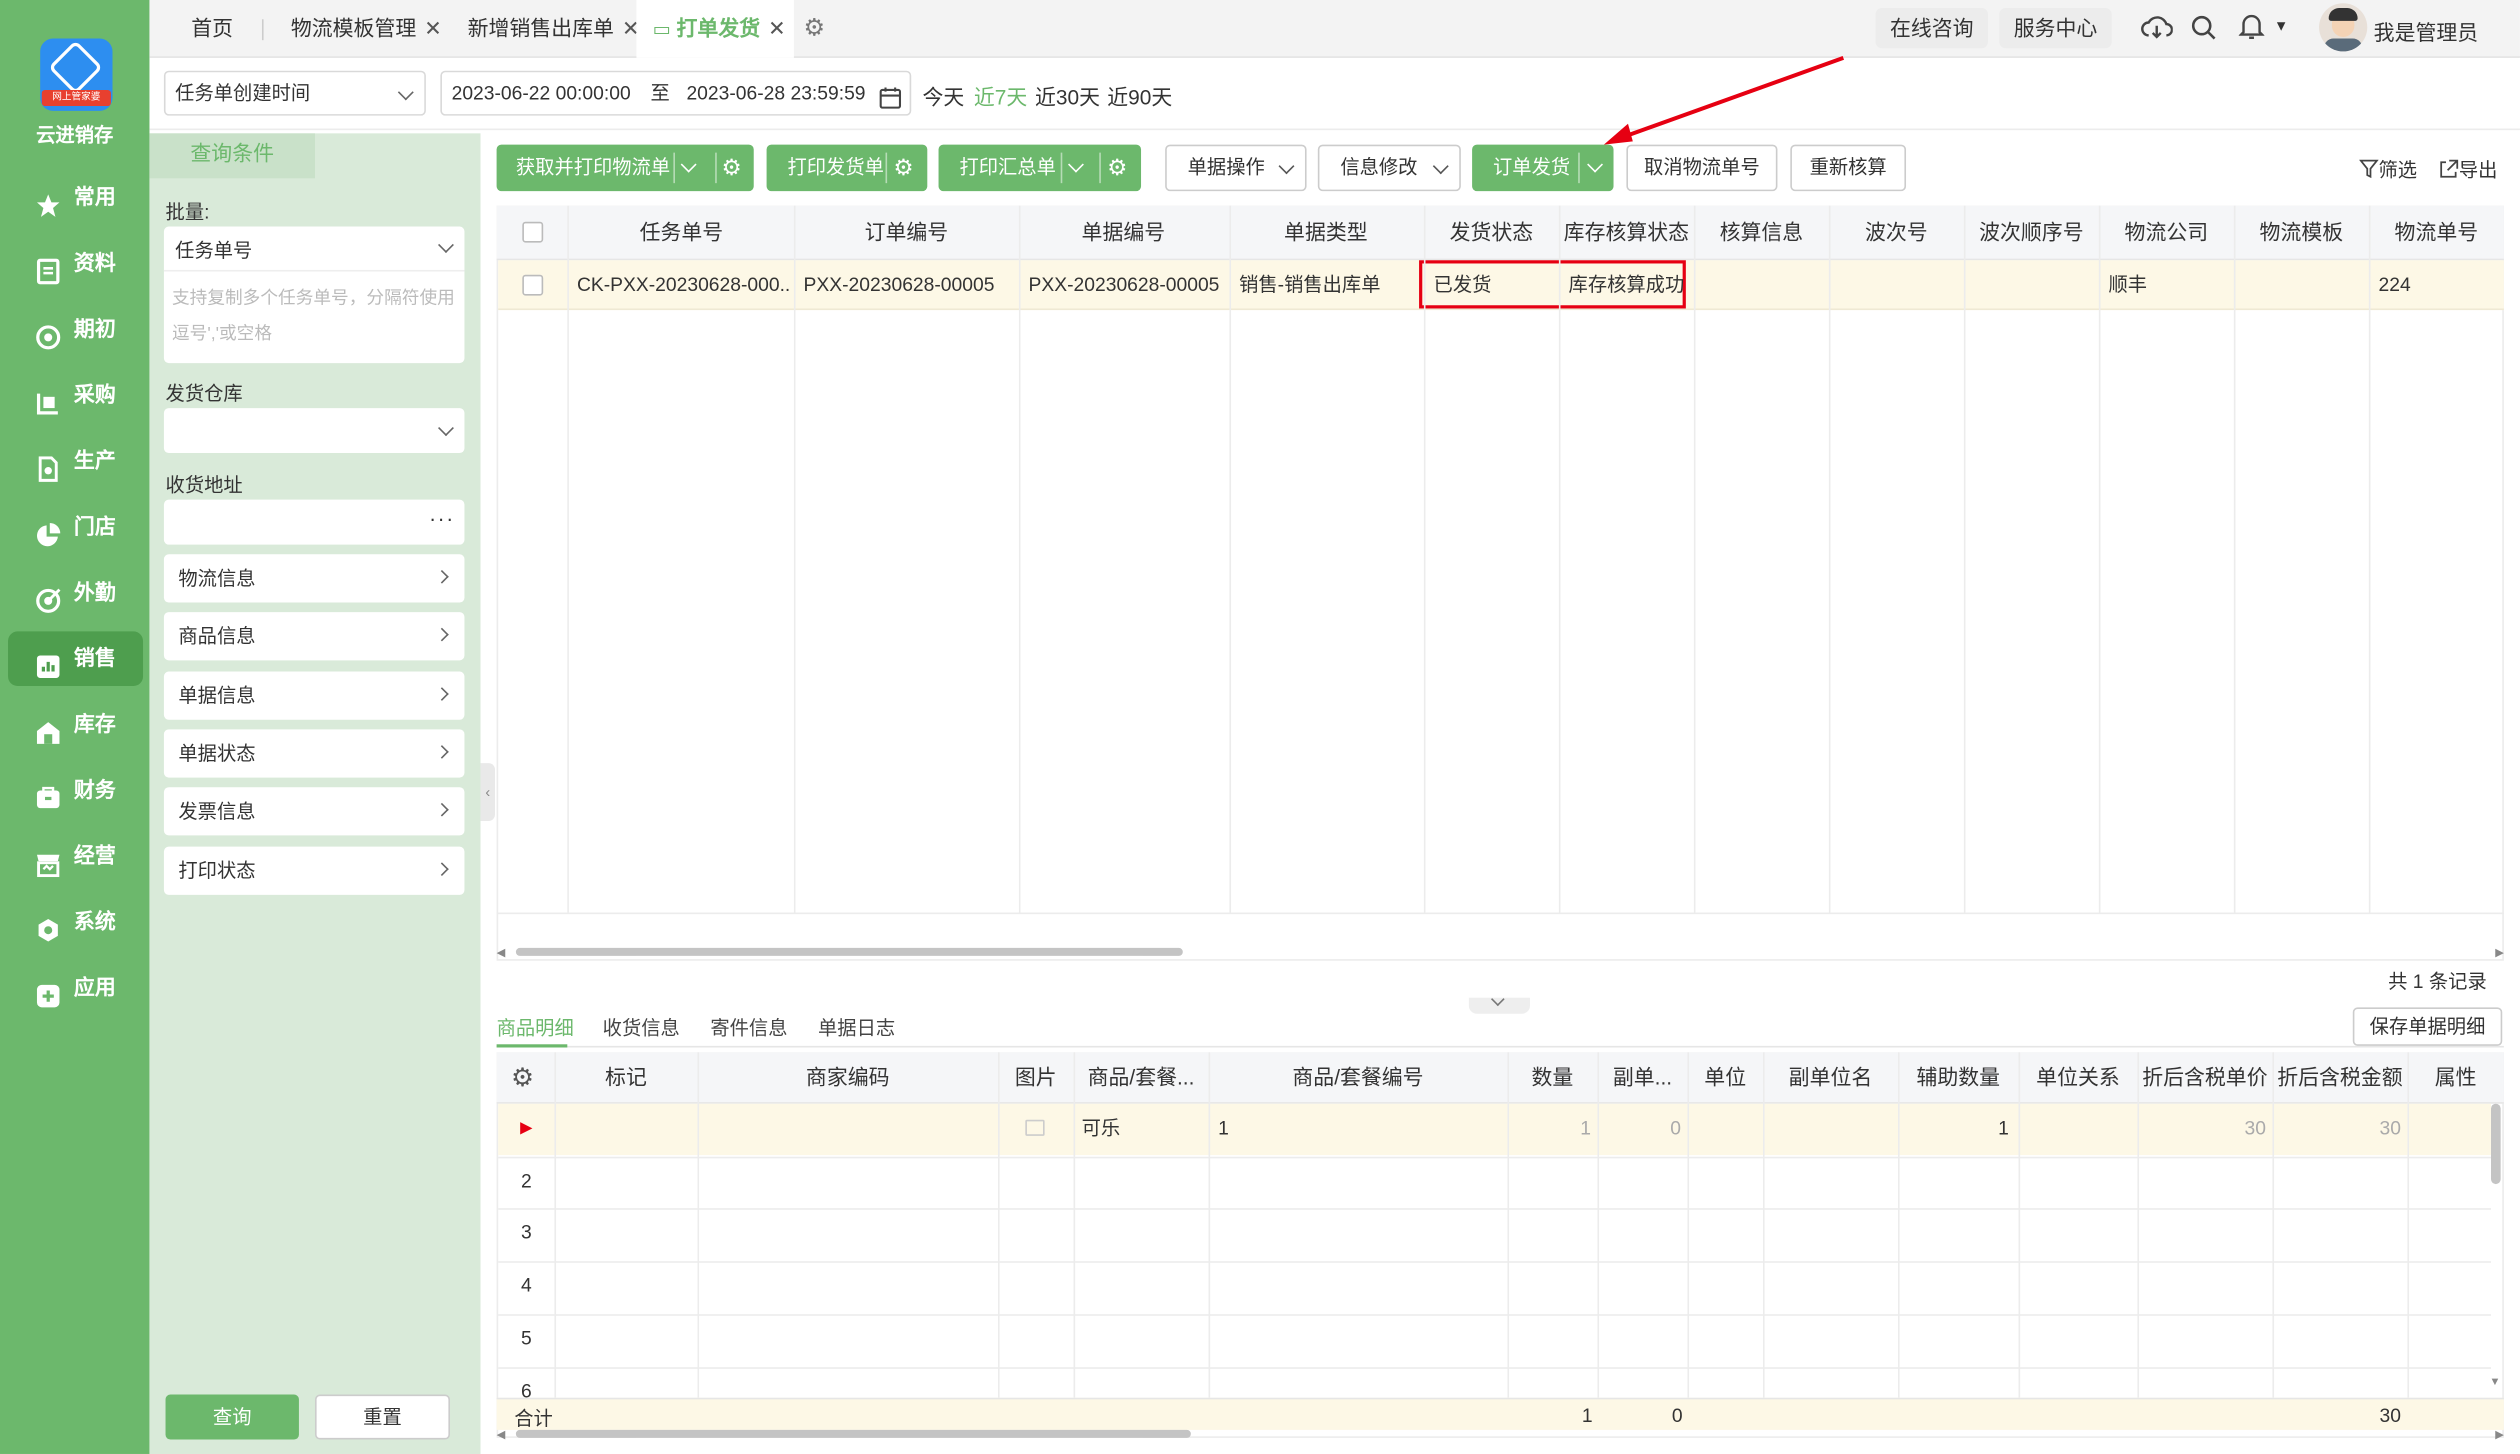  Describe the element at coordinates (314, 578) in the screenshot. I see `query-section-0: 物流信息` at that location.